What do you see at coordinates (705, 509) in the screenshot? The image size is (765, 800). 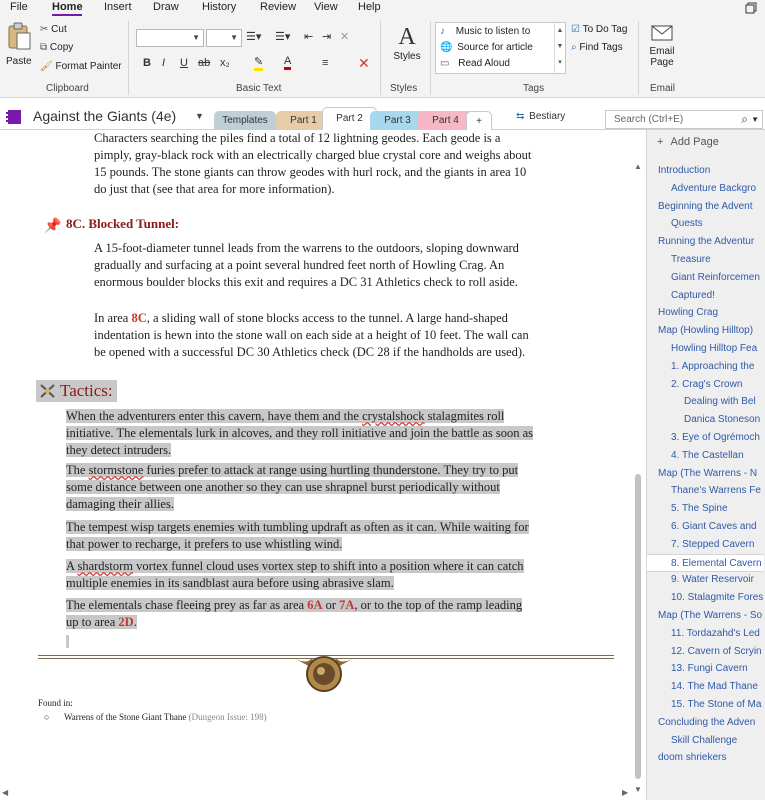 I see `page-list-item: 5. The Spine` at bounding box center [705, 509].